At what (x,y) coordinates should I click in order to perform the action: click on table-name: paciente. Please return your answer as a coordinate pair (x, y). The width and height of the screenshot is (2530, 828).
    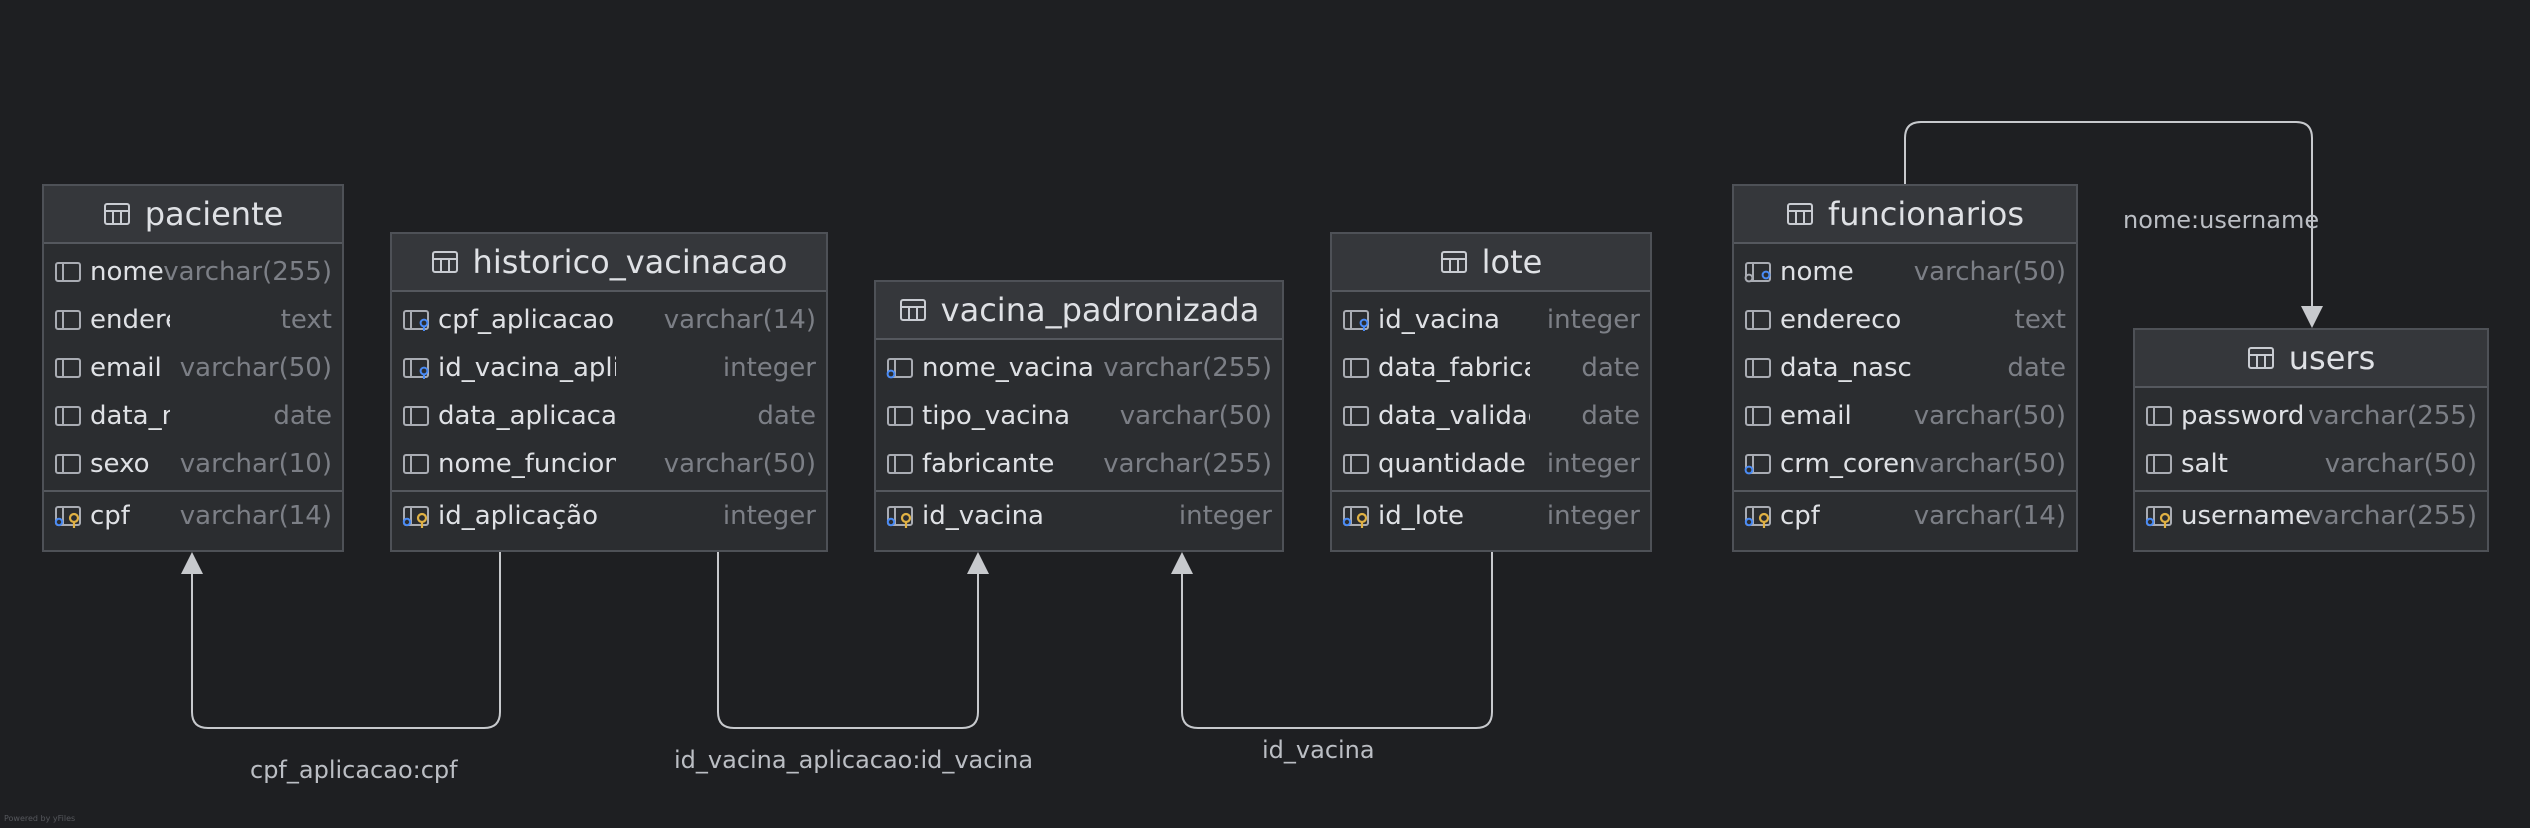
    Looking at the image, I should click on (214, 214).